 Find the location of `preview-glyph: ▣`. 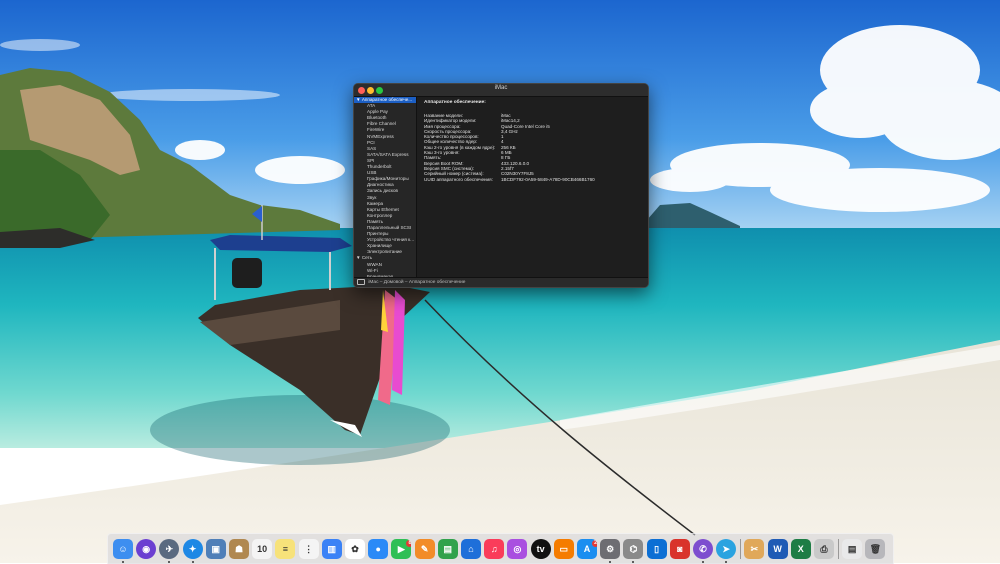

preview-glyph: ▣ is located at coordinates (216, 548).